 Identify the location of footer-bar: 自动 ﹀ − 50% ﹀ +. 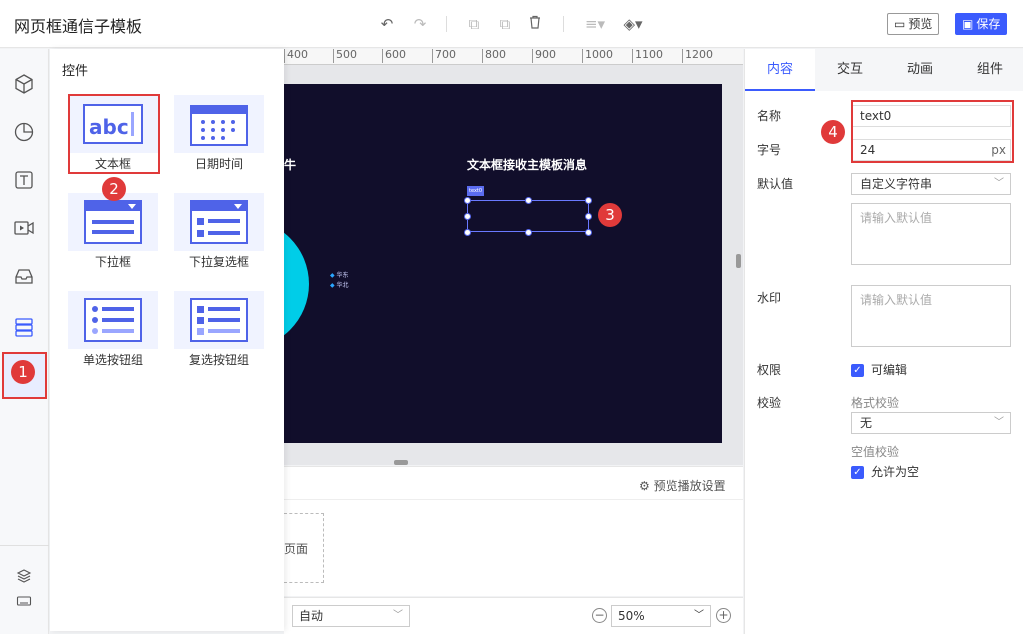
(513, 615).